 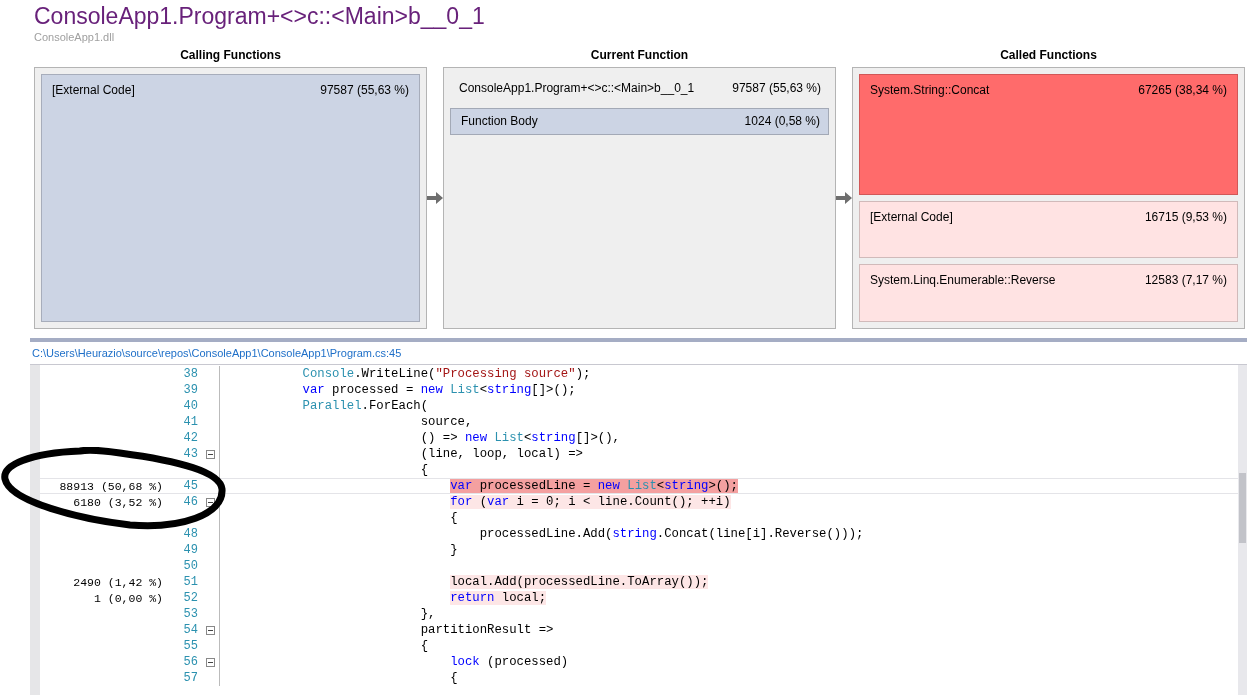 I want to click on line-number: 43, so click(x=190, y=454).